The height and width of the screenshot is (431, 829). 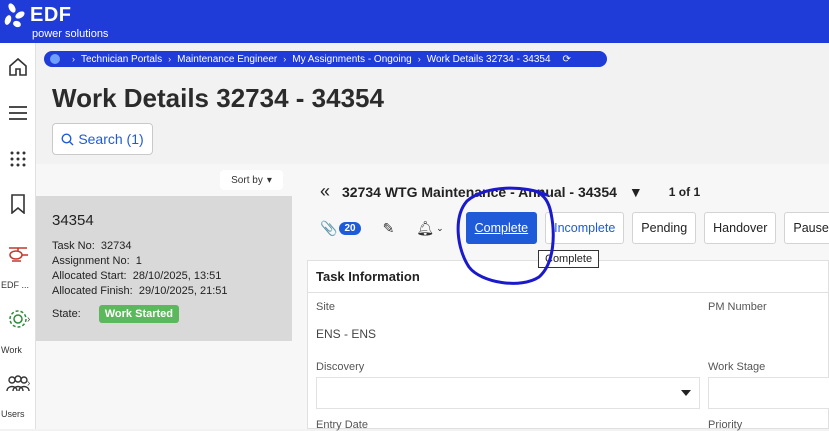 I want to click on detail-title: 32734 WTG Maintenance - Annual - 34354, so click(x=479, y=191).